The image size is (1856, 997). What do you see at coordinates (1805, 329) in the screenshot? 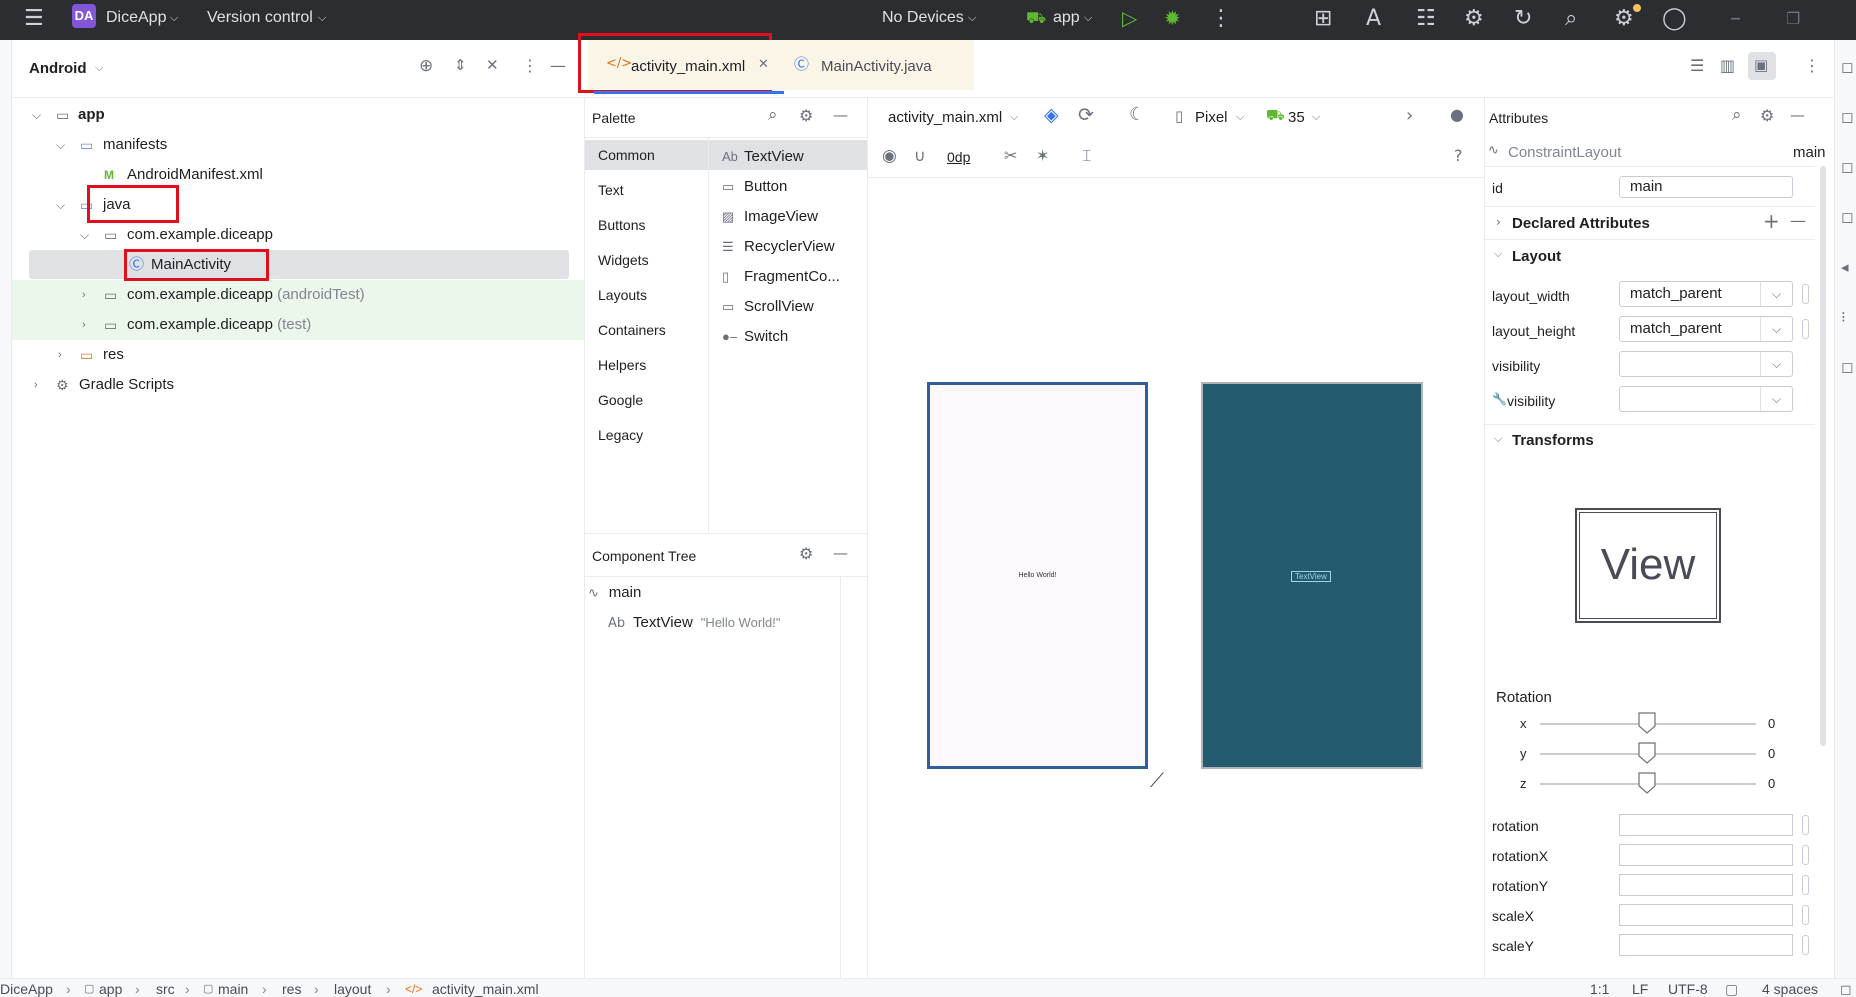
I see `layout-height-picker` at bounding box center [1805, 329].